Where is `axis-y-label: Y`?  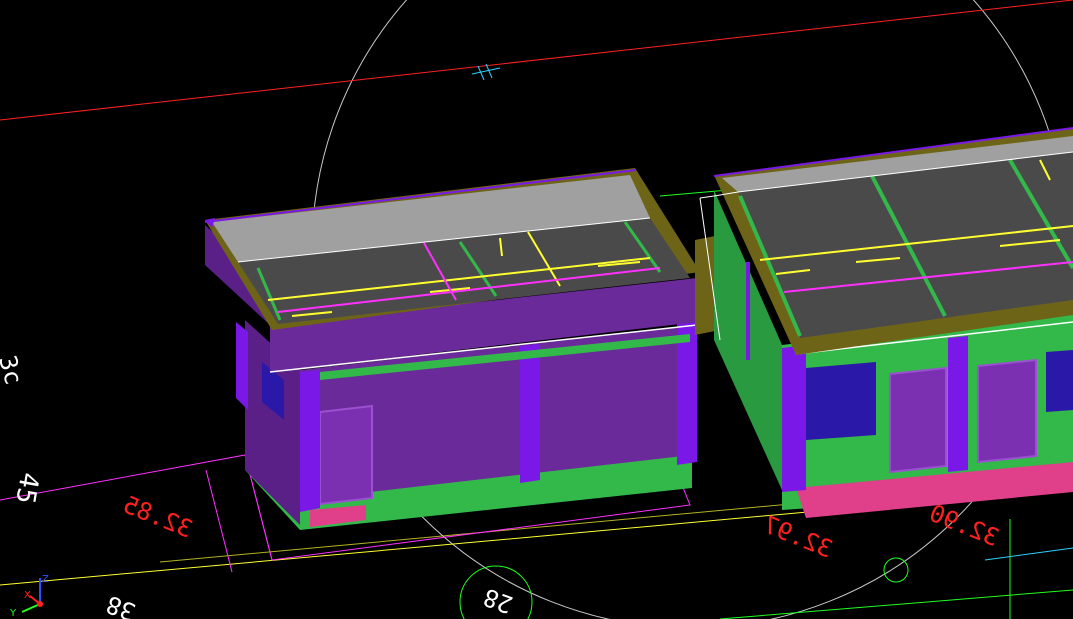
axis-y-label: Y is located at coordinates (13, 613).